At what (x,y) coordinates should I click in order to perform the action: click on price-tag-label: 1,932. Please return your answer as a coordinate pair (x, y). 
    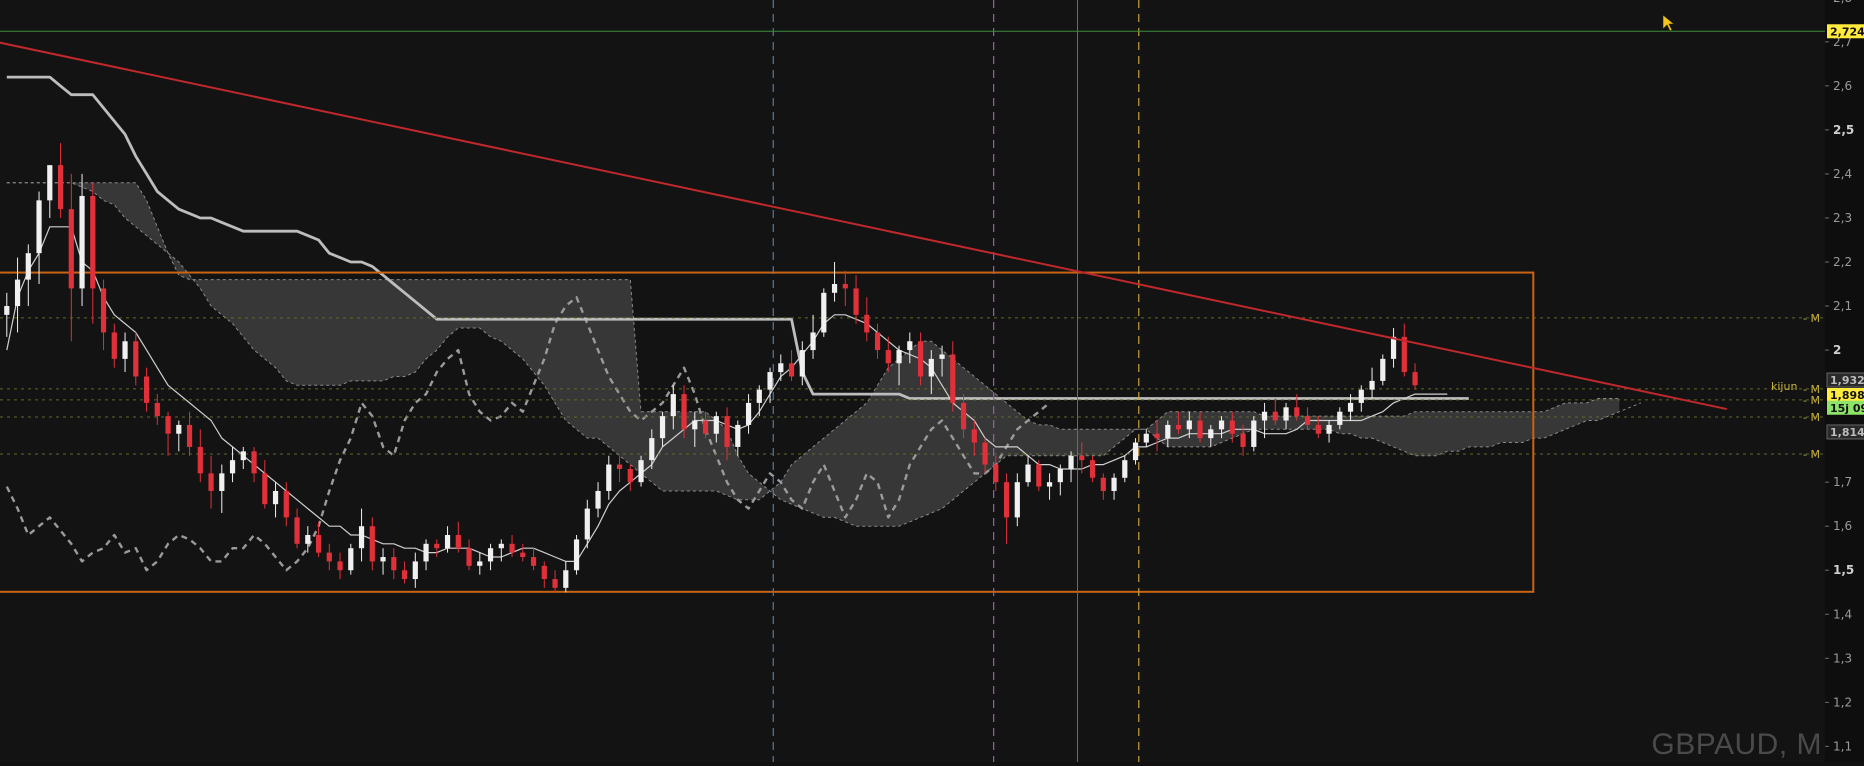
    Looking at the image, I should click on (1847, 380).